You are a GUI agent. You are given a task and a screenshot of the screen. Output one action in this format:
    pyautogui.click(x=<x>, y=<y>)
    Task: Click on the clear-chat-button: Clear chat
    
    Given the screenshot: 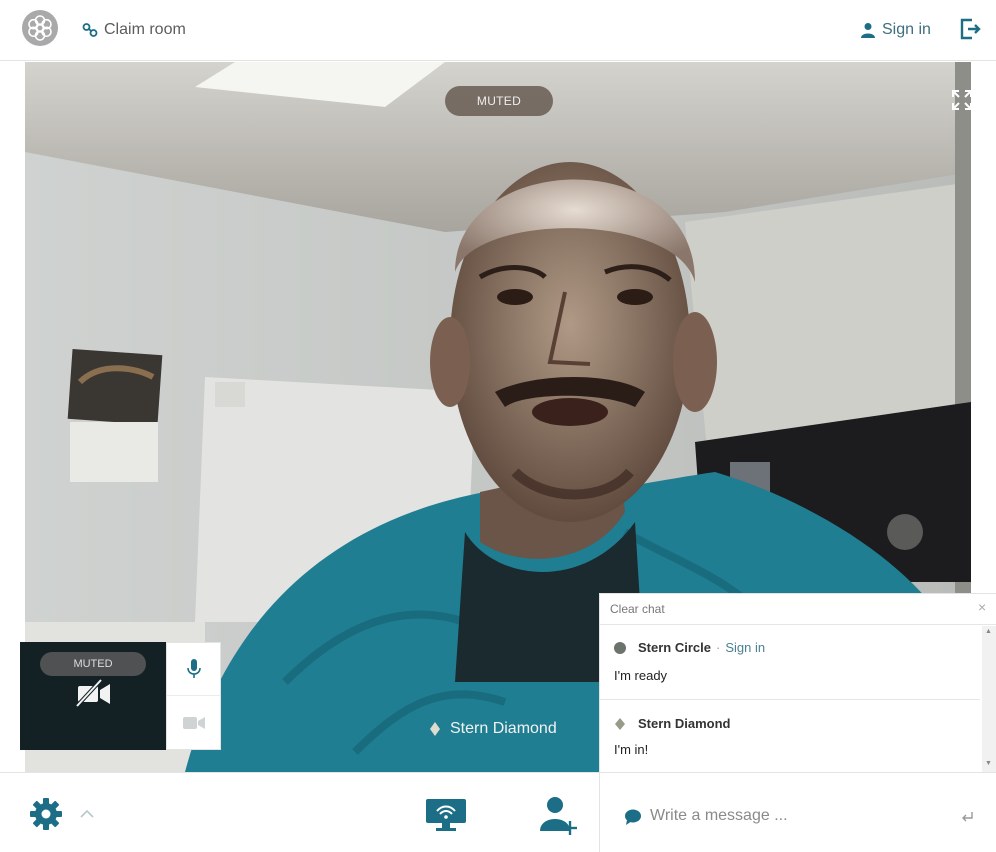 What is the action you would take?
    pyautogui.click(x=637, y=609)
    